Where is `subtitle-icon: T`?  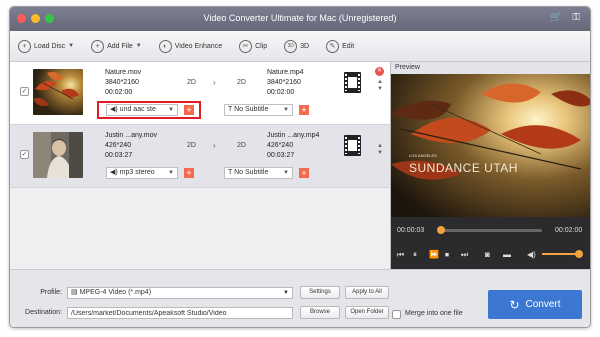
subtitle-icon: T is located at coordinates (230, 172).